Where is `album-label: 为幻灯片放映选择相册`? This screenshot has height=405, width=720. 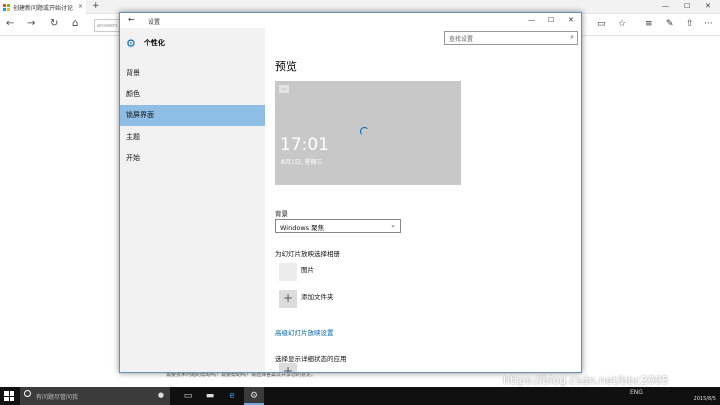 album-label: 为幻灯片放映选择相册 is located at coordinates (307, 254).